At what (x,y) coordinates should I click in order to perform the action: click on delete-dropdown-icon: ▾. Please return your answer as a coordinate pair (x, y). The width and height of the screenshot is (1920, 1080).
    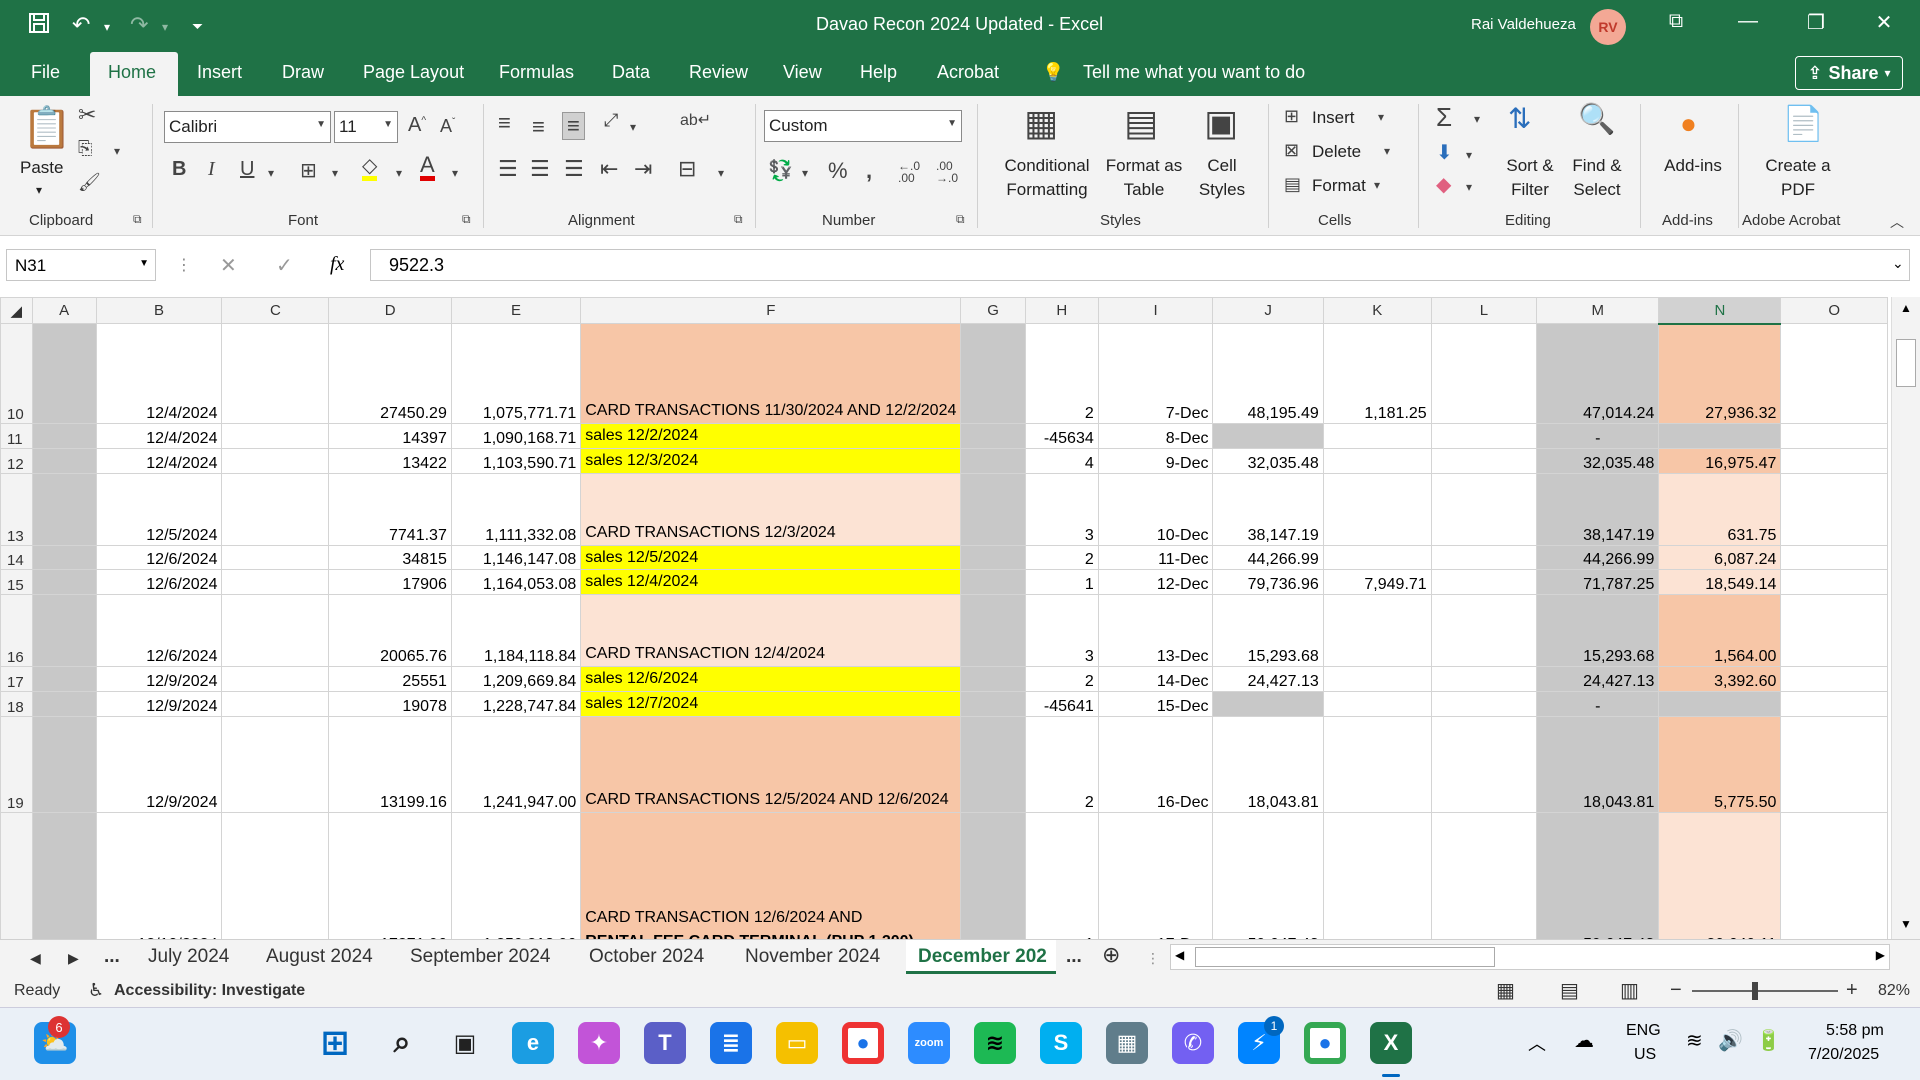
    Looking at the image, I should click on (1387, 151).